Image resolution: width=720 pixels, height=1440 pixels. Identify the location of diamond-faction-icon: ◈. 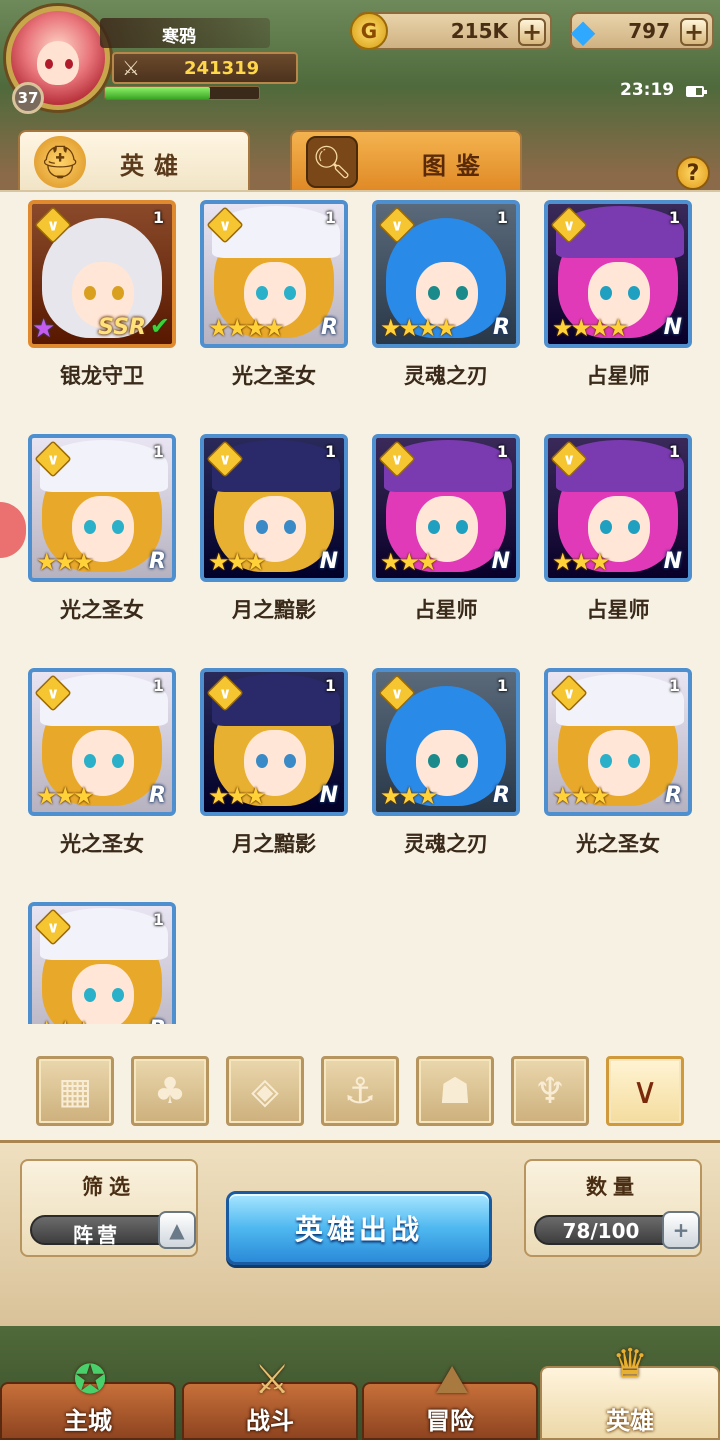
(265, 1091).